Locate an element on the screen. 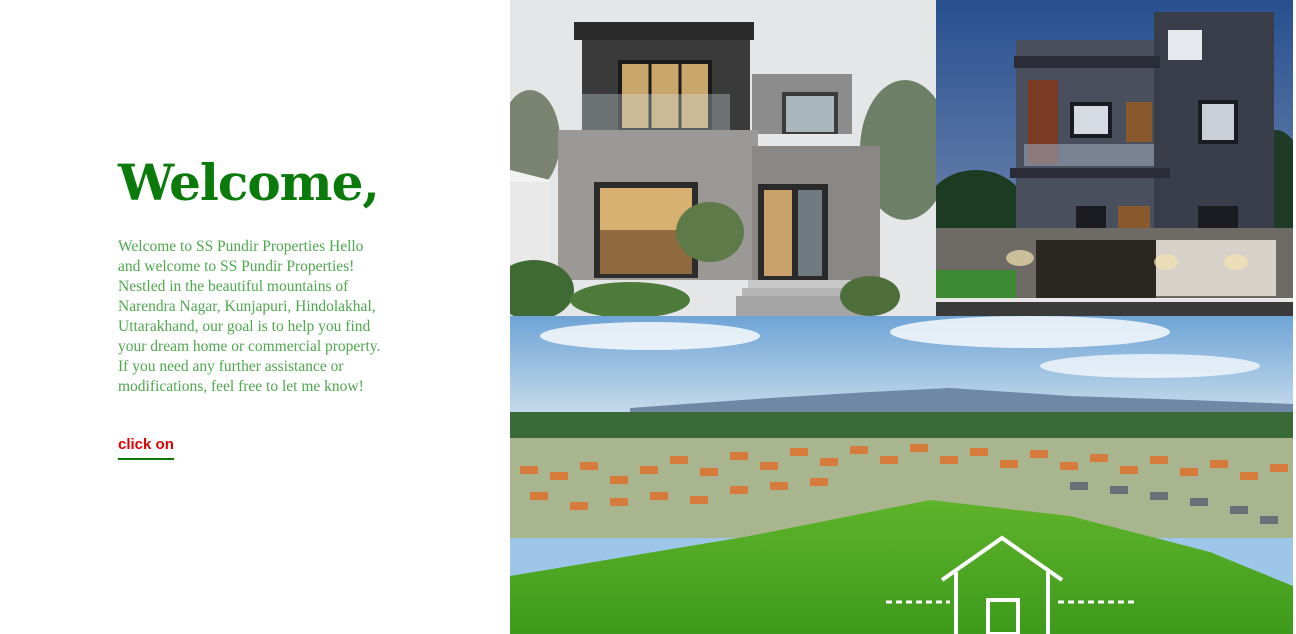  villa-night-photo is located at coordinates (1114, 158).